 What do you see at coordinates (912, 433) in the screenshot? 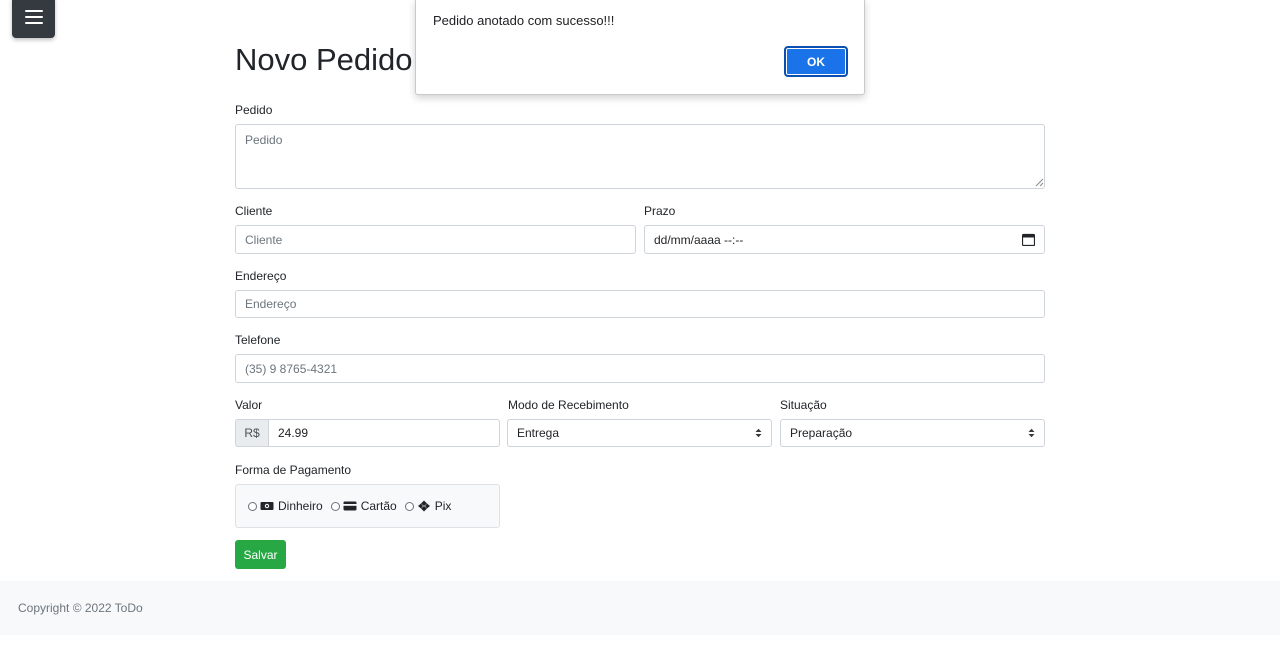
I see `situacao-select: Preparação` at bounding box center [912, 433].